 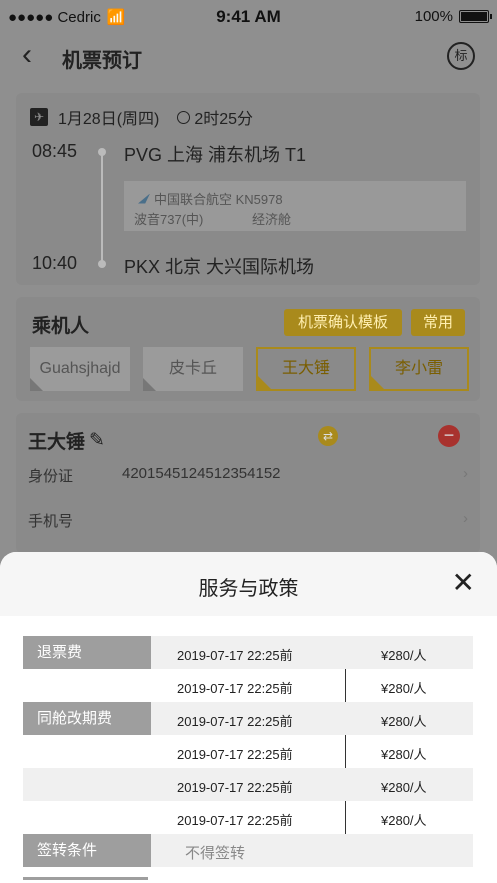 I want to click on passenger-chip: 李小雷, so click(x=419, y=369).